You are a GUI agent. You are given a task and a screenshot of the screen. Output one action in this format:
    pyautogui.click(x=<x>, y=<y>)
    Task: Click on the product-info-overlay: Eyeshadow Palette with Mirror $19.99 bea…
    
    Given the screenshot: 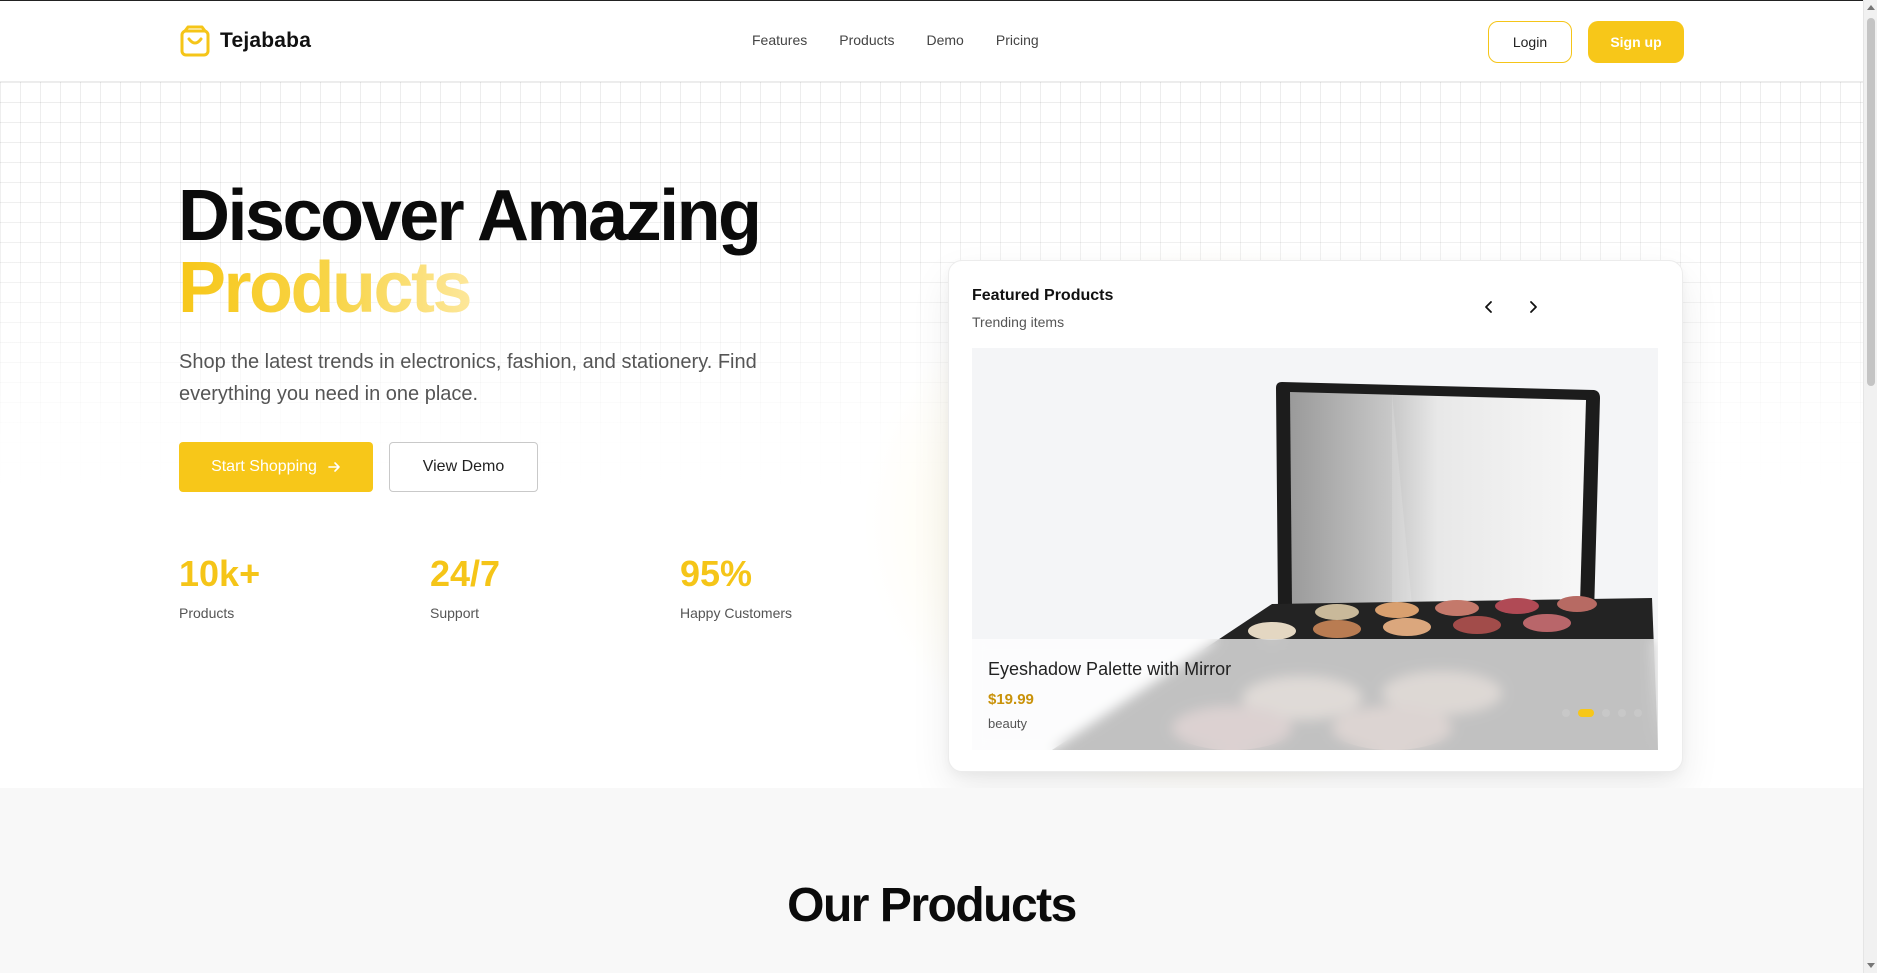 What is the action you would take?
    pyautogui.click(x=1315, y=694)
    